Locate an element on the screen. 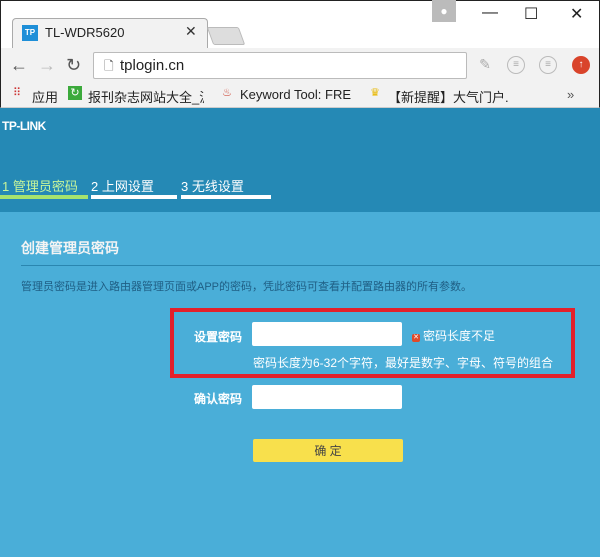 This screenshot has height=557, width=600. step-admin-password: 1 管理员密码 is located at coordinates (40, 186).